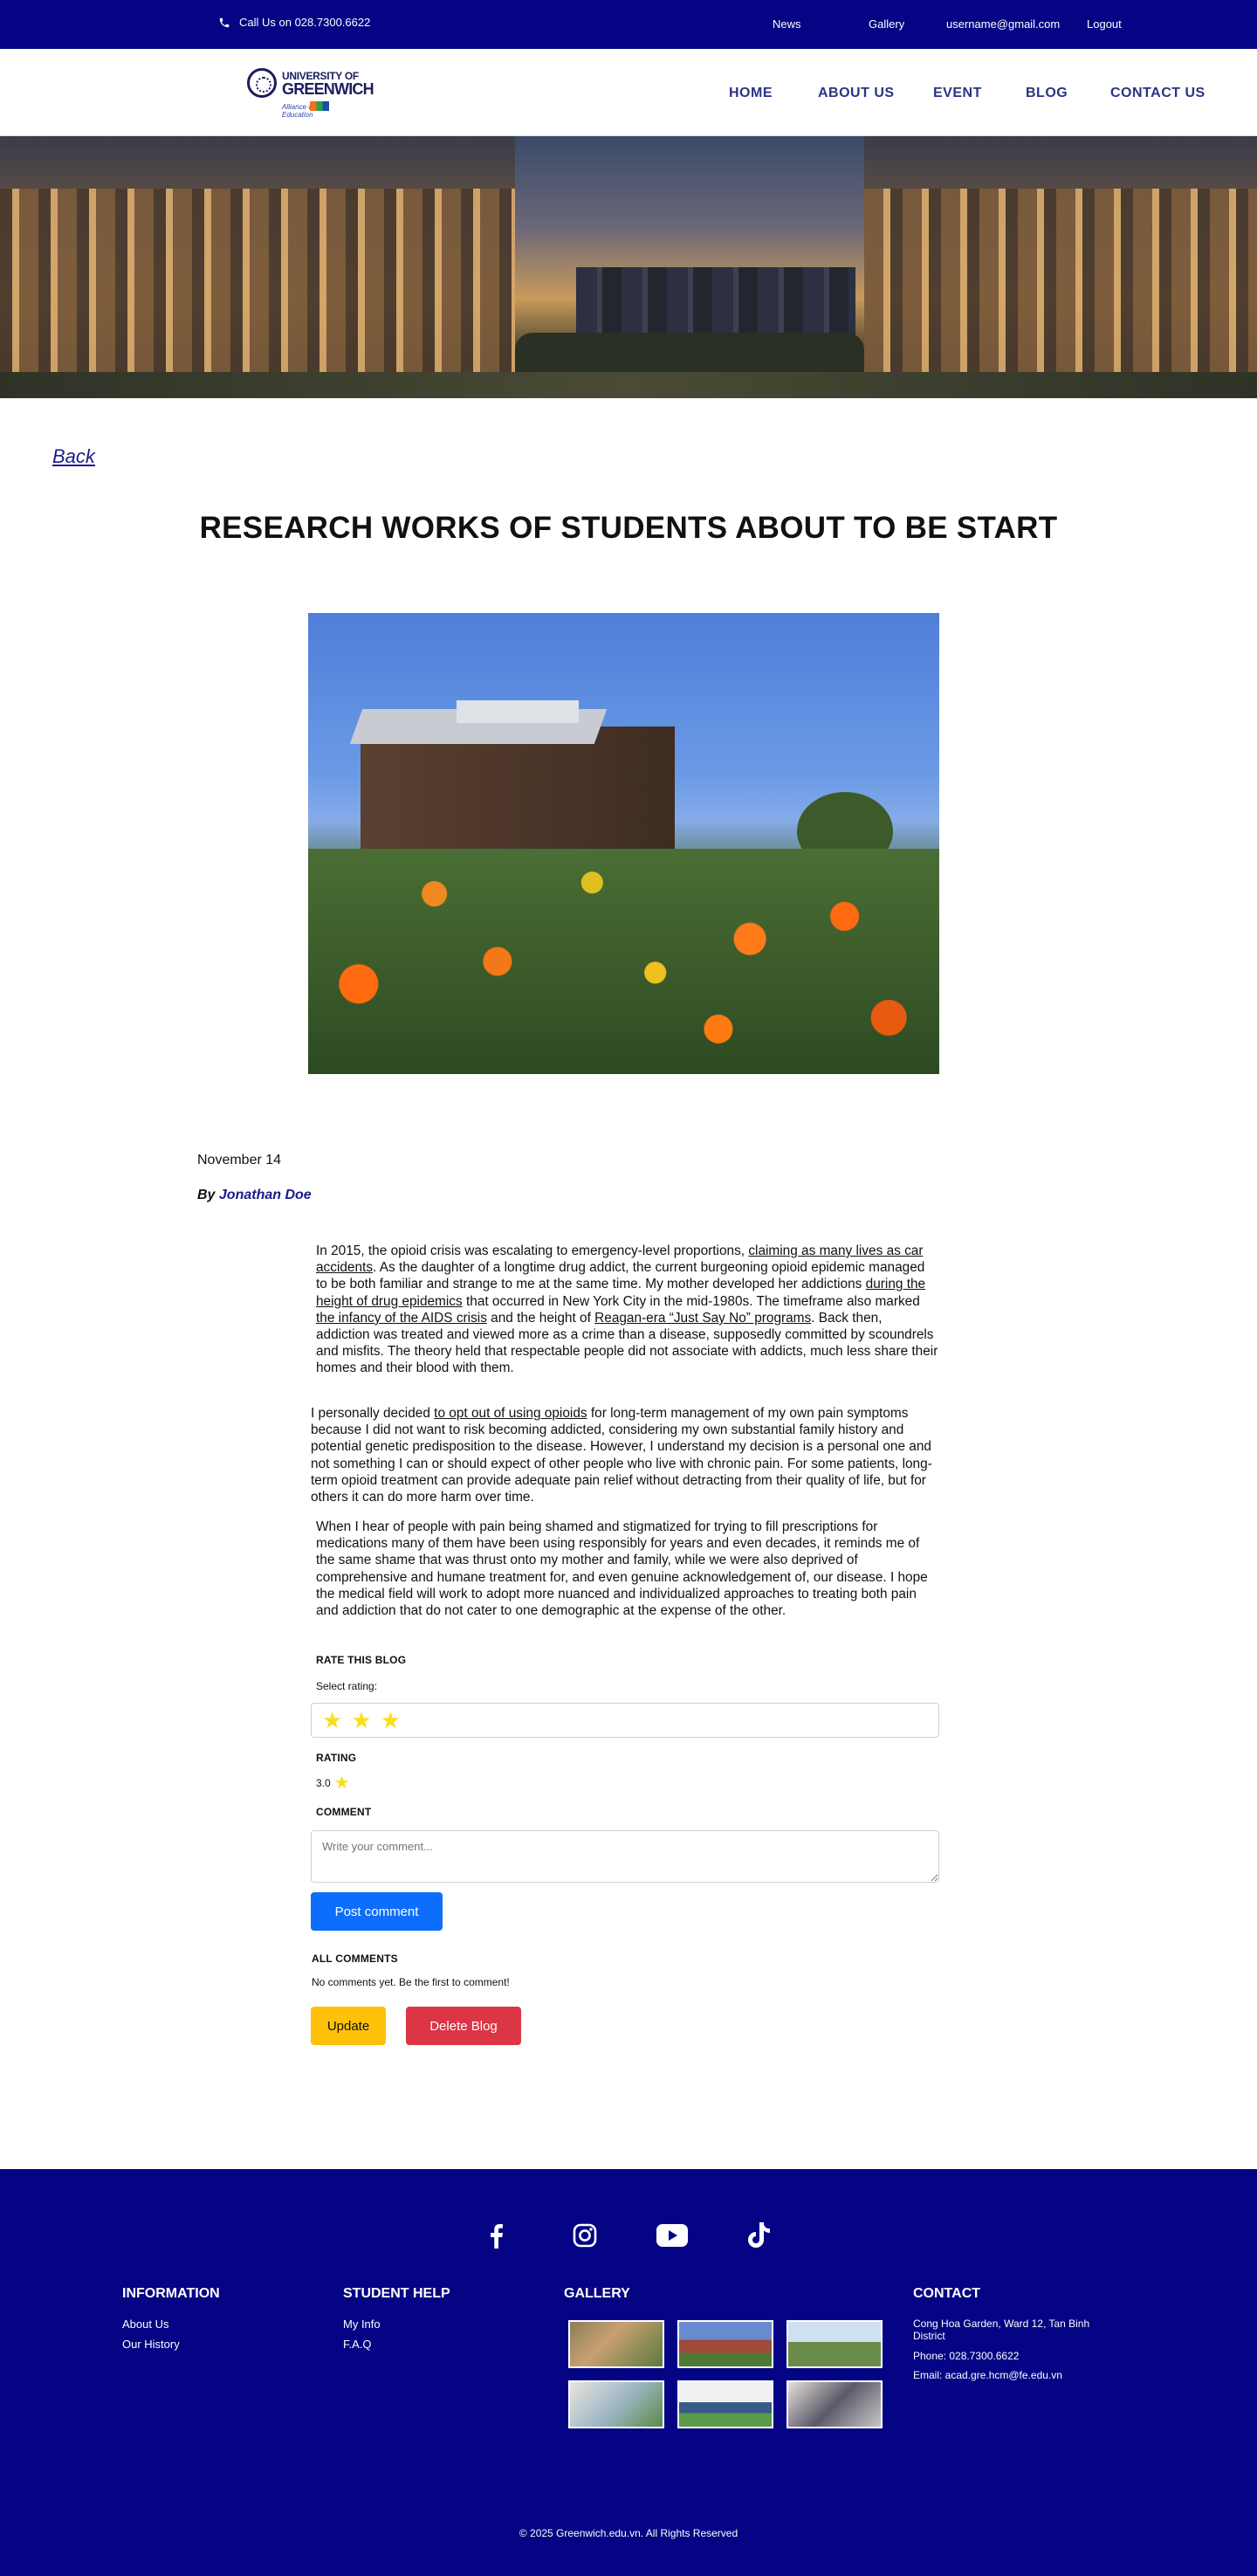 This screenshot has width=1257, height=2576. What do you see at coordinates (328, 89) in the screenshot?
I see `logo-line2: GREENWICH` at bounding box center [328, 89].